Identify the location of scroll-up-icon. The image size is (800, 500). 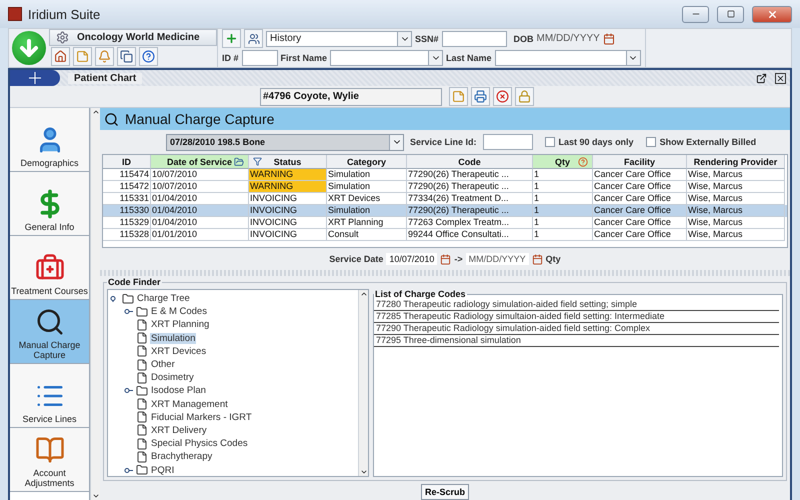
(96, 112).